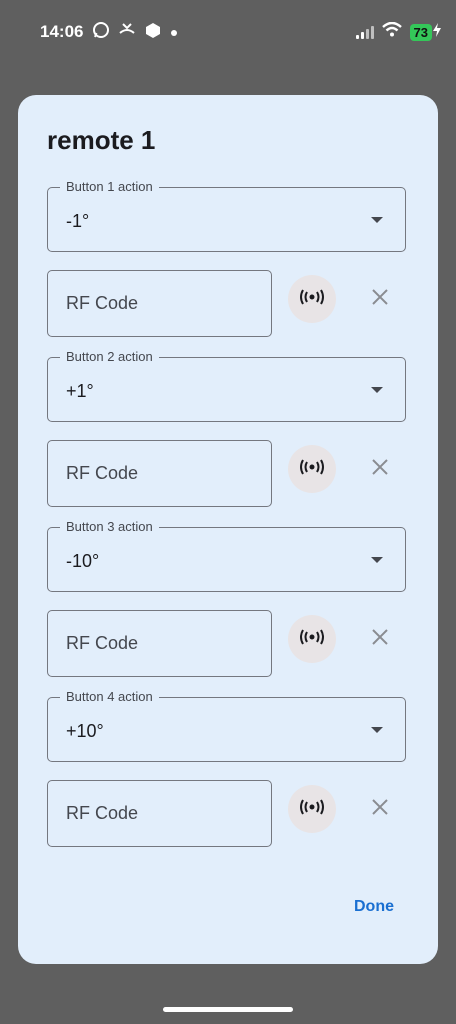 The height and width of the screenshot is (1024, 456). What do you see at coordinates (80, 391) in the screenshot?
I see `select-value: +1°` at bounding box center [80, 391].